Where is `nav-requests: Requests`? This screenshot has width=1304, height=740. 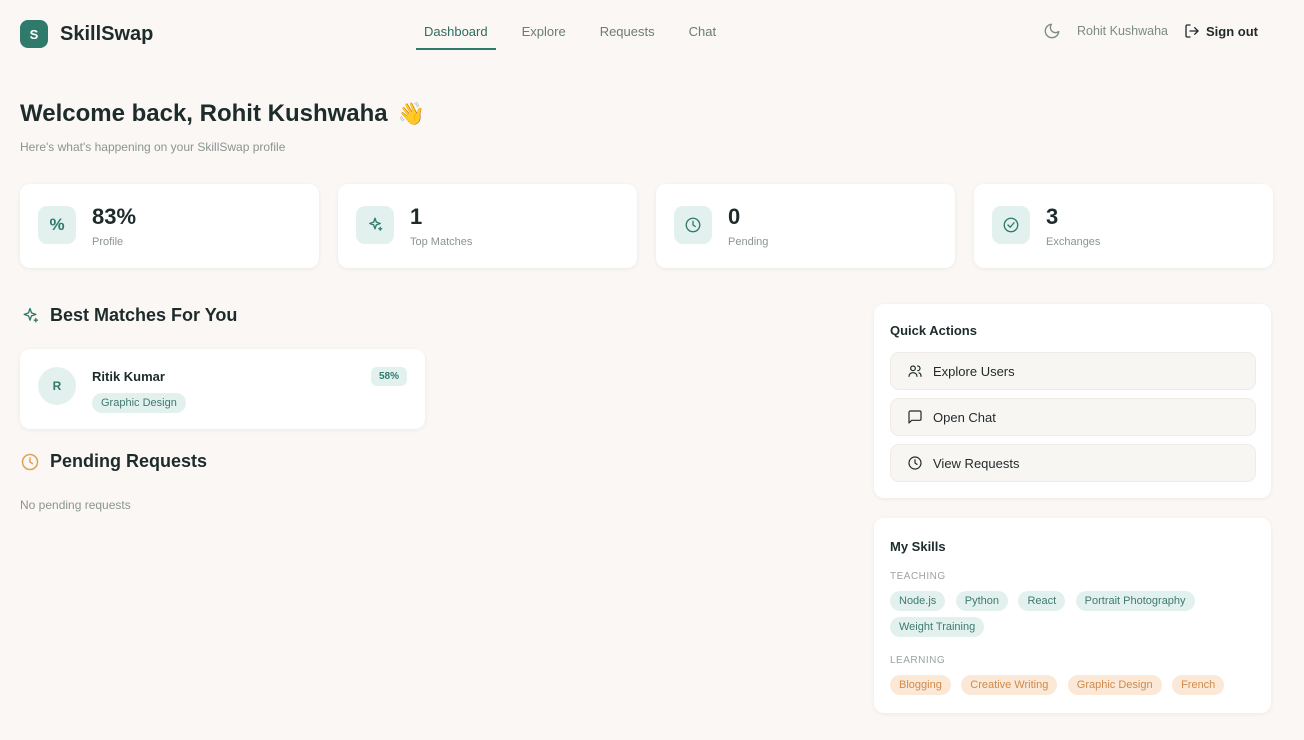 nav-requests: Requests is located at coordinates (627, 29).